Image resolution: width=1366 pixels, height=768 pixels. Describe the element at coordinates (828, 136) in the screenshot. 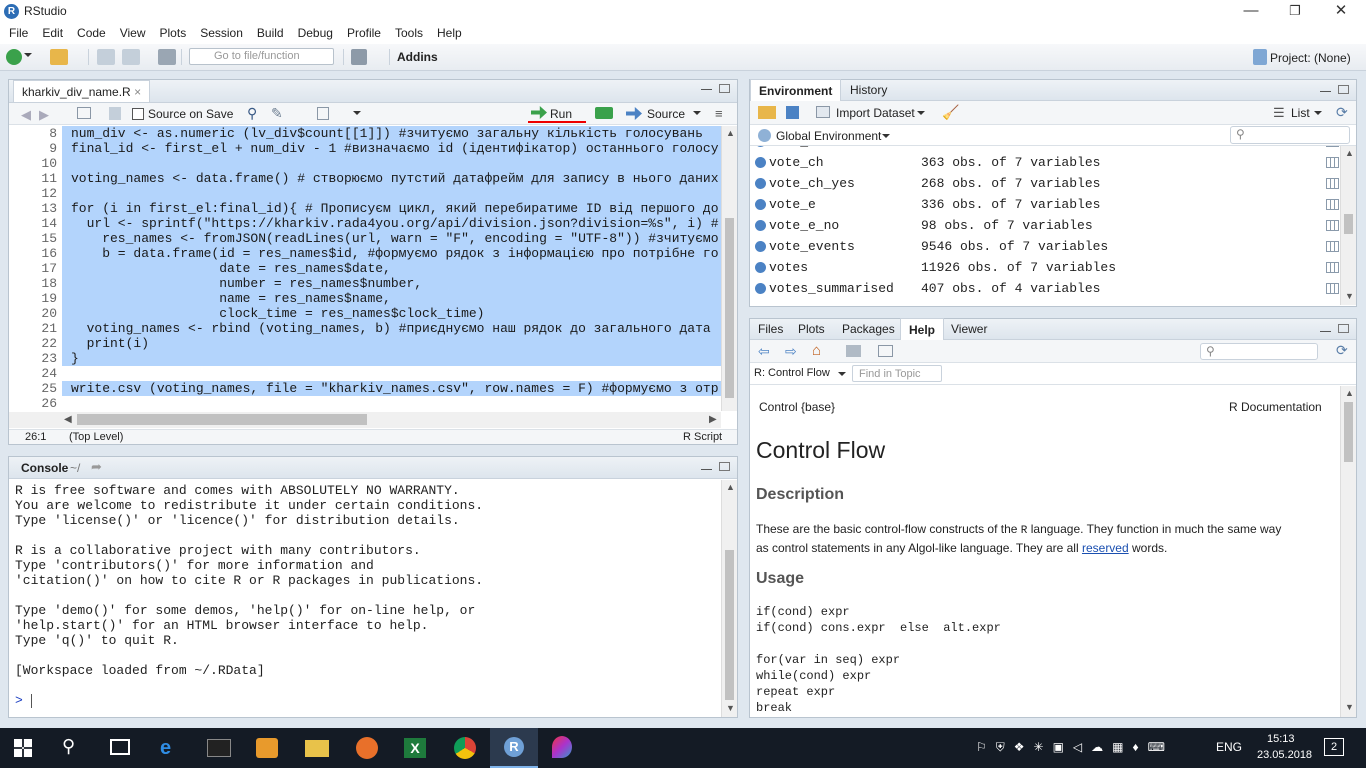

I see `global-environment-selector: Global Environment` at that location.